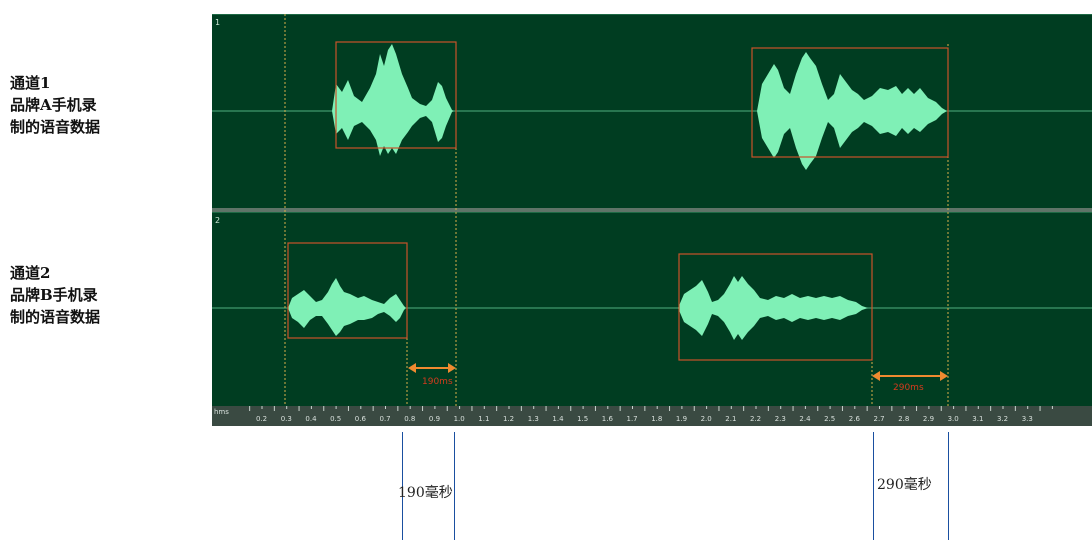 This screenshot has width=1092, height=541. What do you see at coordinates (55, 127) in the screenshot?
I see `channel1-desc-line2: 制的语音数据` at bounding box center [55, 127].